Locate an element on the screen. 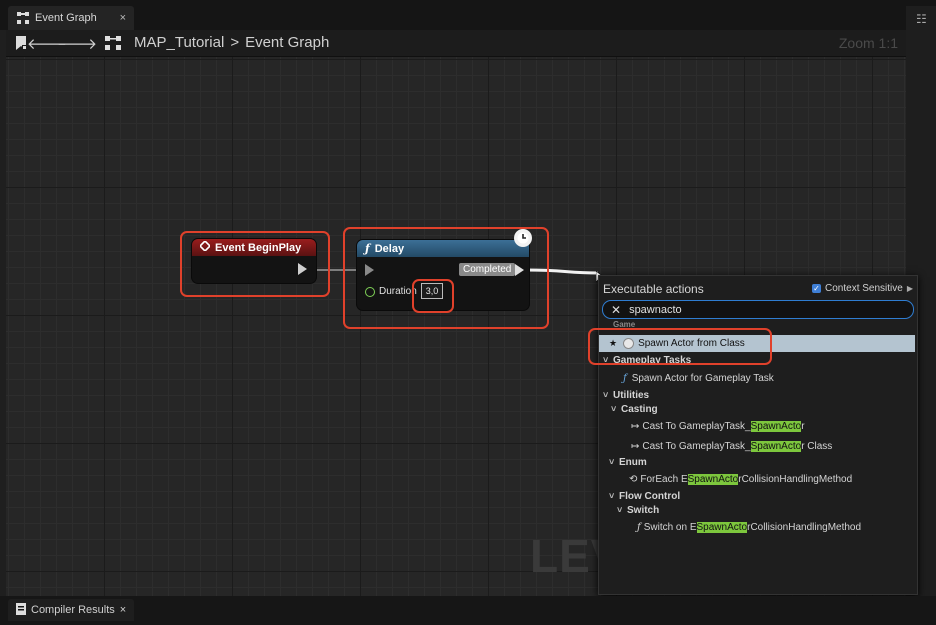  search-value: spawnacto is located at coordinates (655, 309).